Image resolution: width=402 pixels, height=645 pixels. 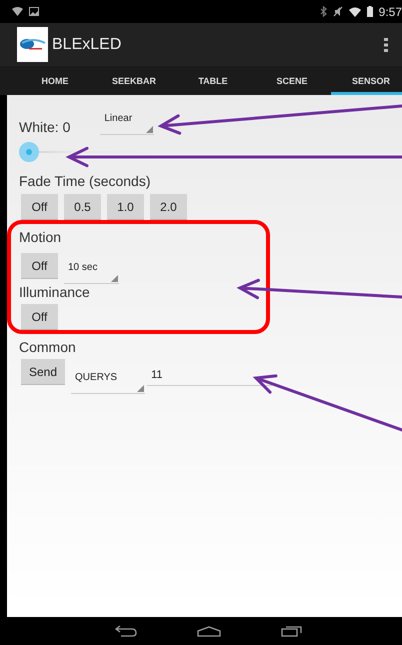 What do you see at coordinates (390, 11) in the screenshot?
I see `status-time: 9:57` at bounding box center [390, 11].